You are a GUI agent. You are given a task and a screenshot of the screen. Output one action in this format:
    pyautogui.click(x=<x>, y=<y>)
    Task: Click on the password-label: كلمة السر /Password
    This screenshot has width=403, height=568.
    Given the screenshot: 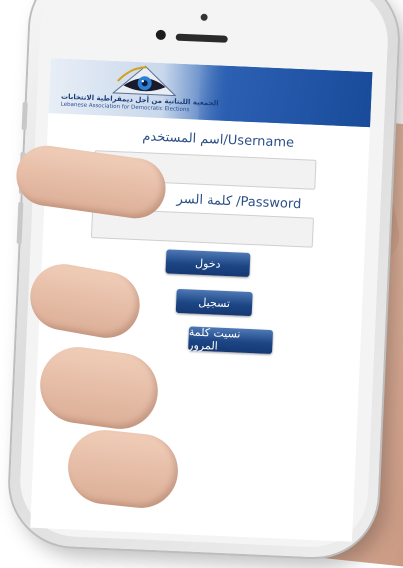 What is the action you would take?
    pyautogui.click(x=239, y=202)
    